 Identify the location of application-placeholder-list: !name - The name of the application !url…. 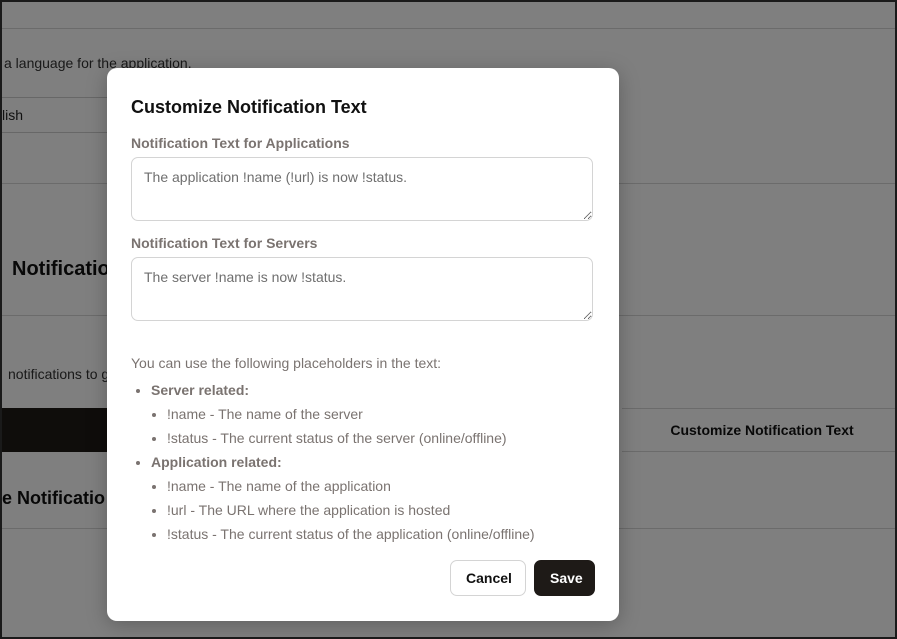
(381, 510).